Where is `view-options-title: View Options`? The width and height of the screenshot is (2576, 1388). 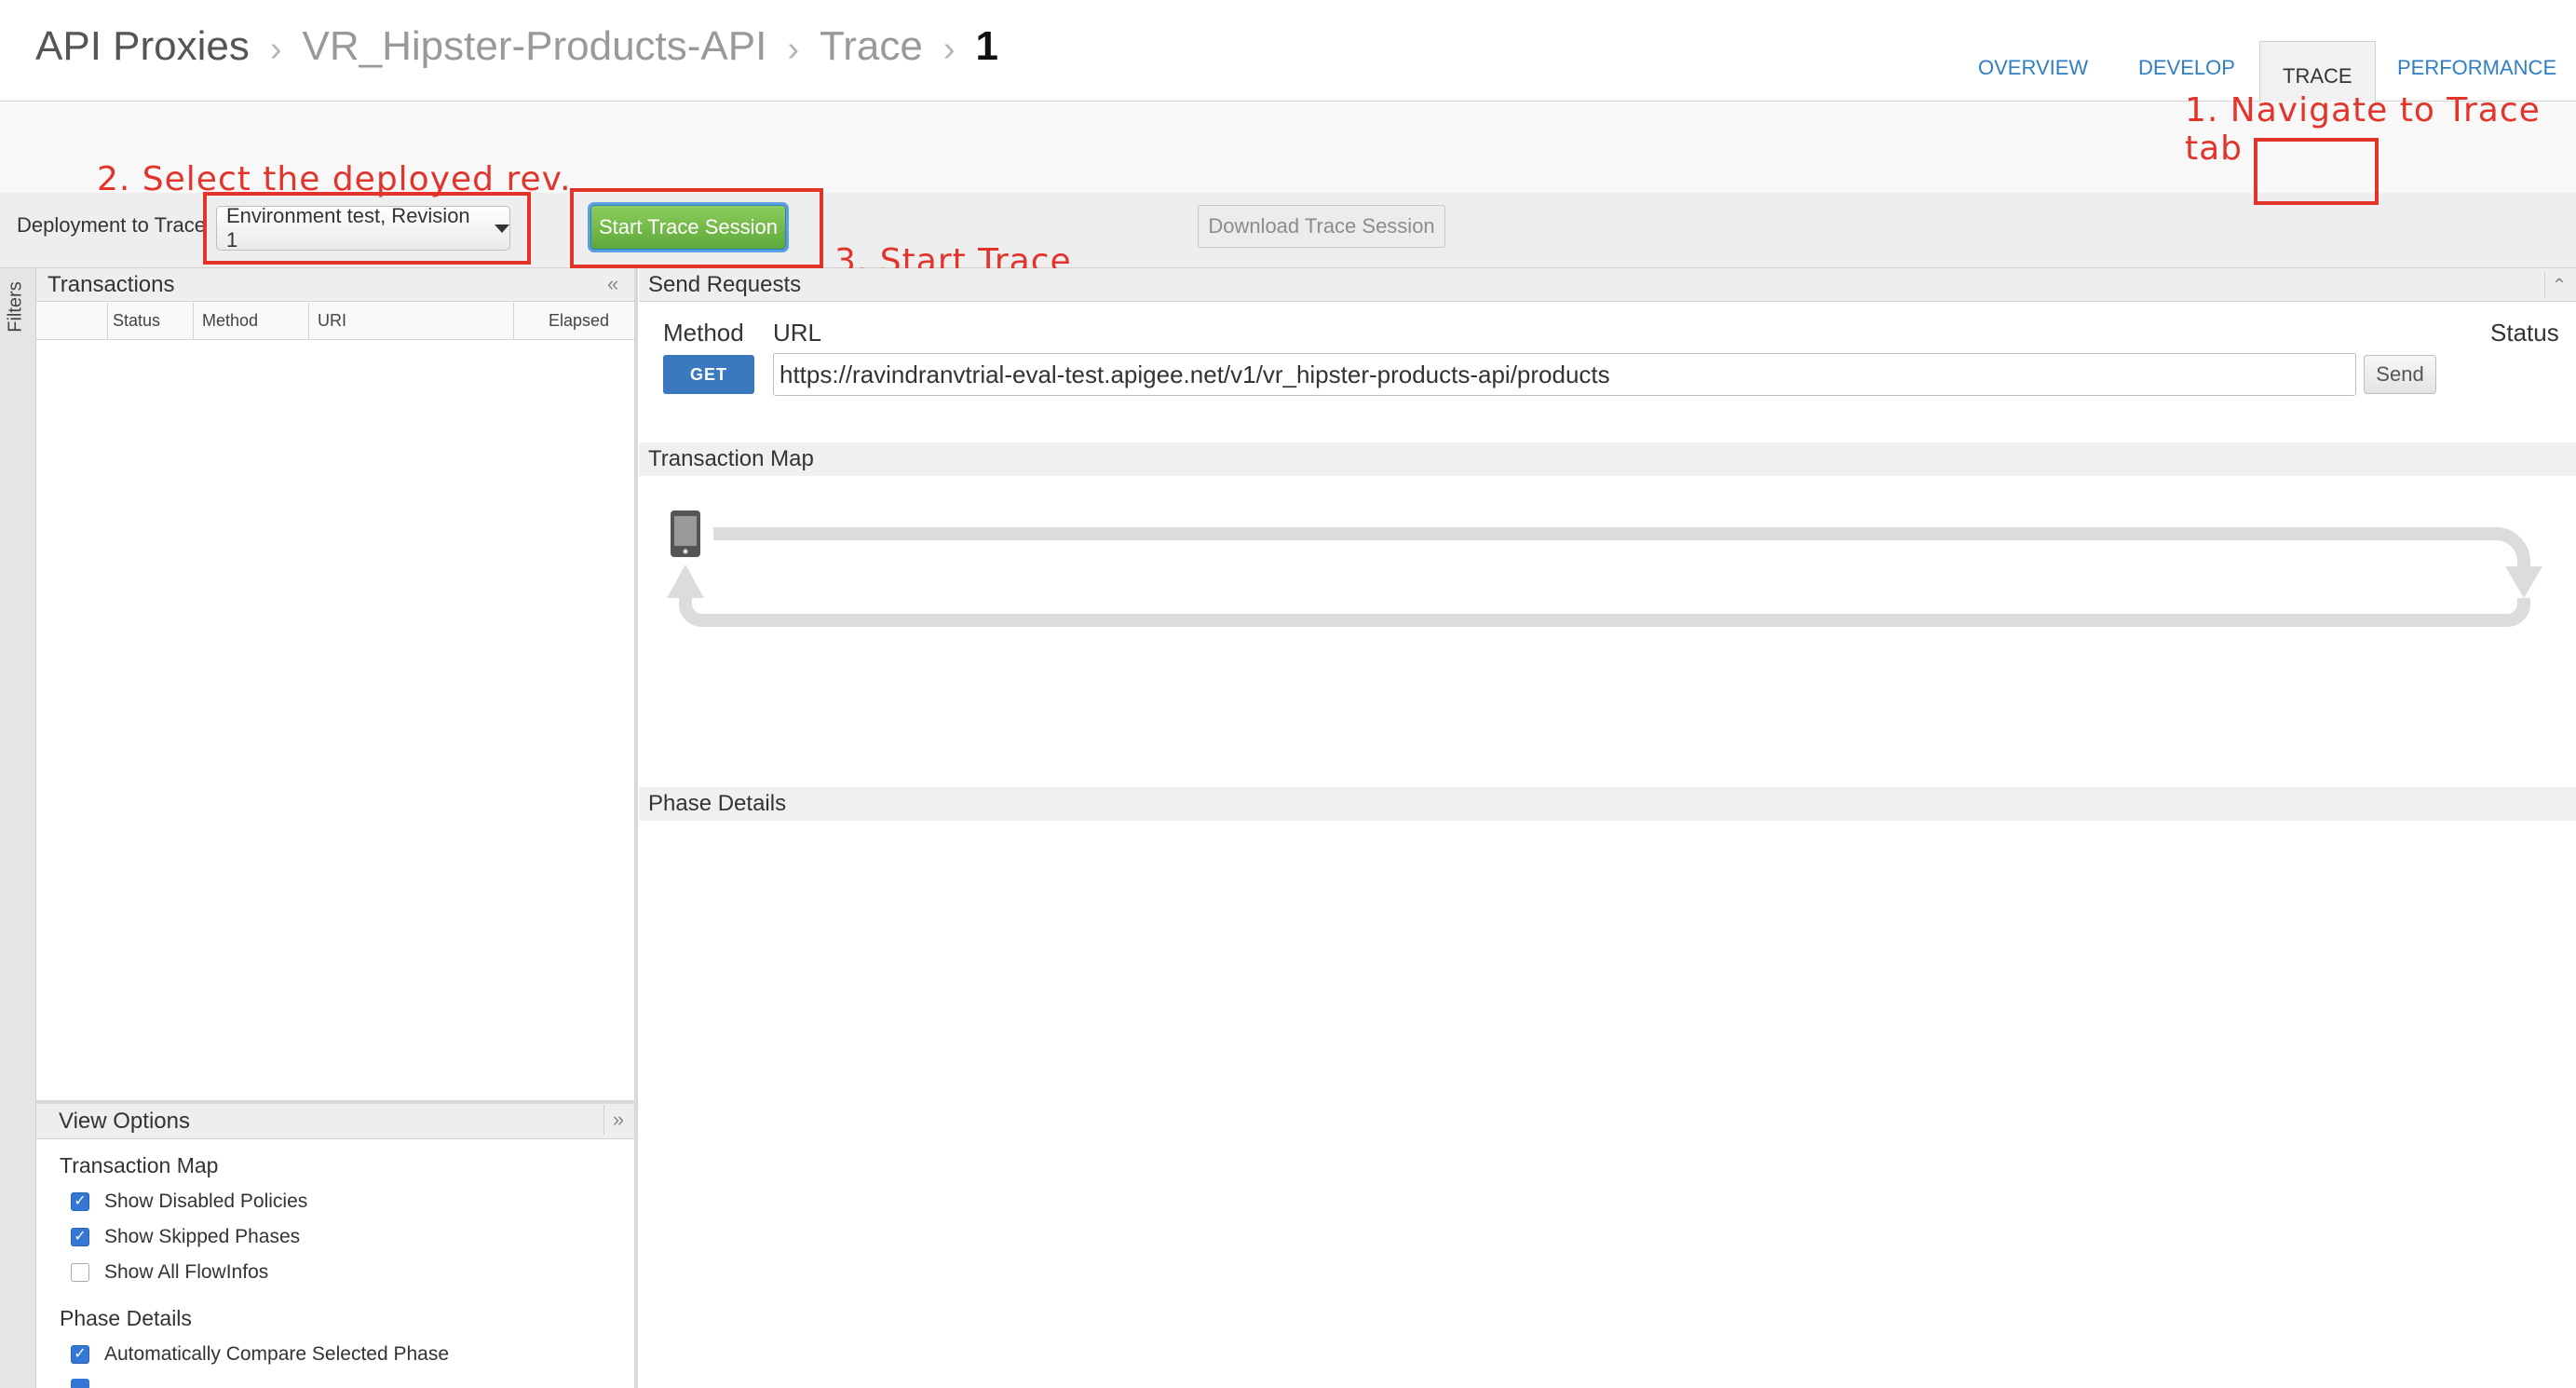
view-options-title: View Options is located at coordinates (124, 1121).